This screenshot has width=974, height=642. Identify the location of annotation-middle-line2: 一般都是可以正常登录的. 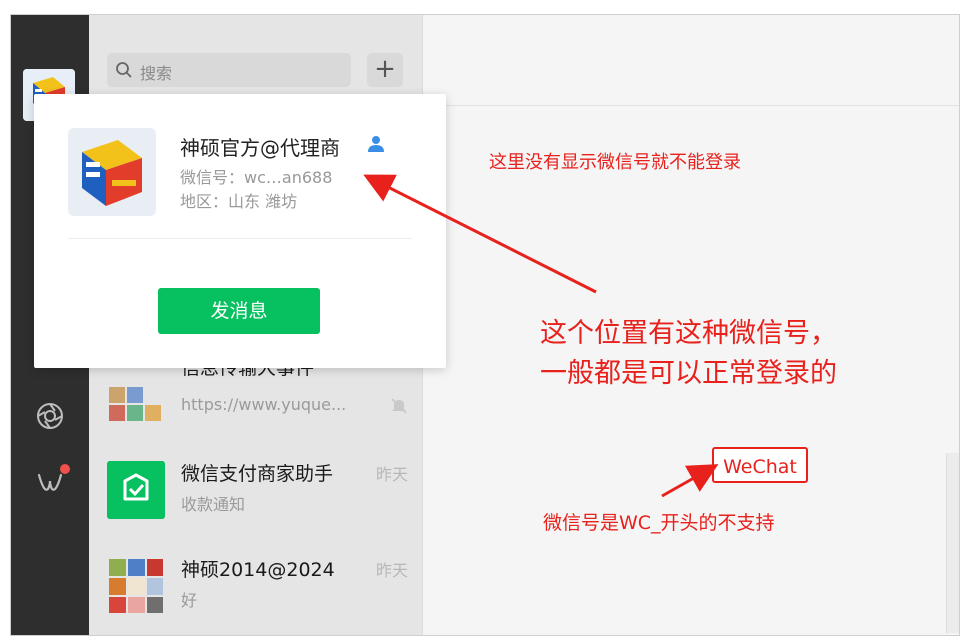
(688, 373).